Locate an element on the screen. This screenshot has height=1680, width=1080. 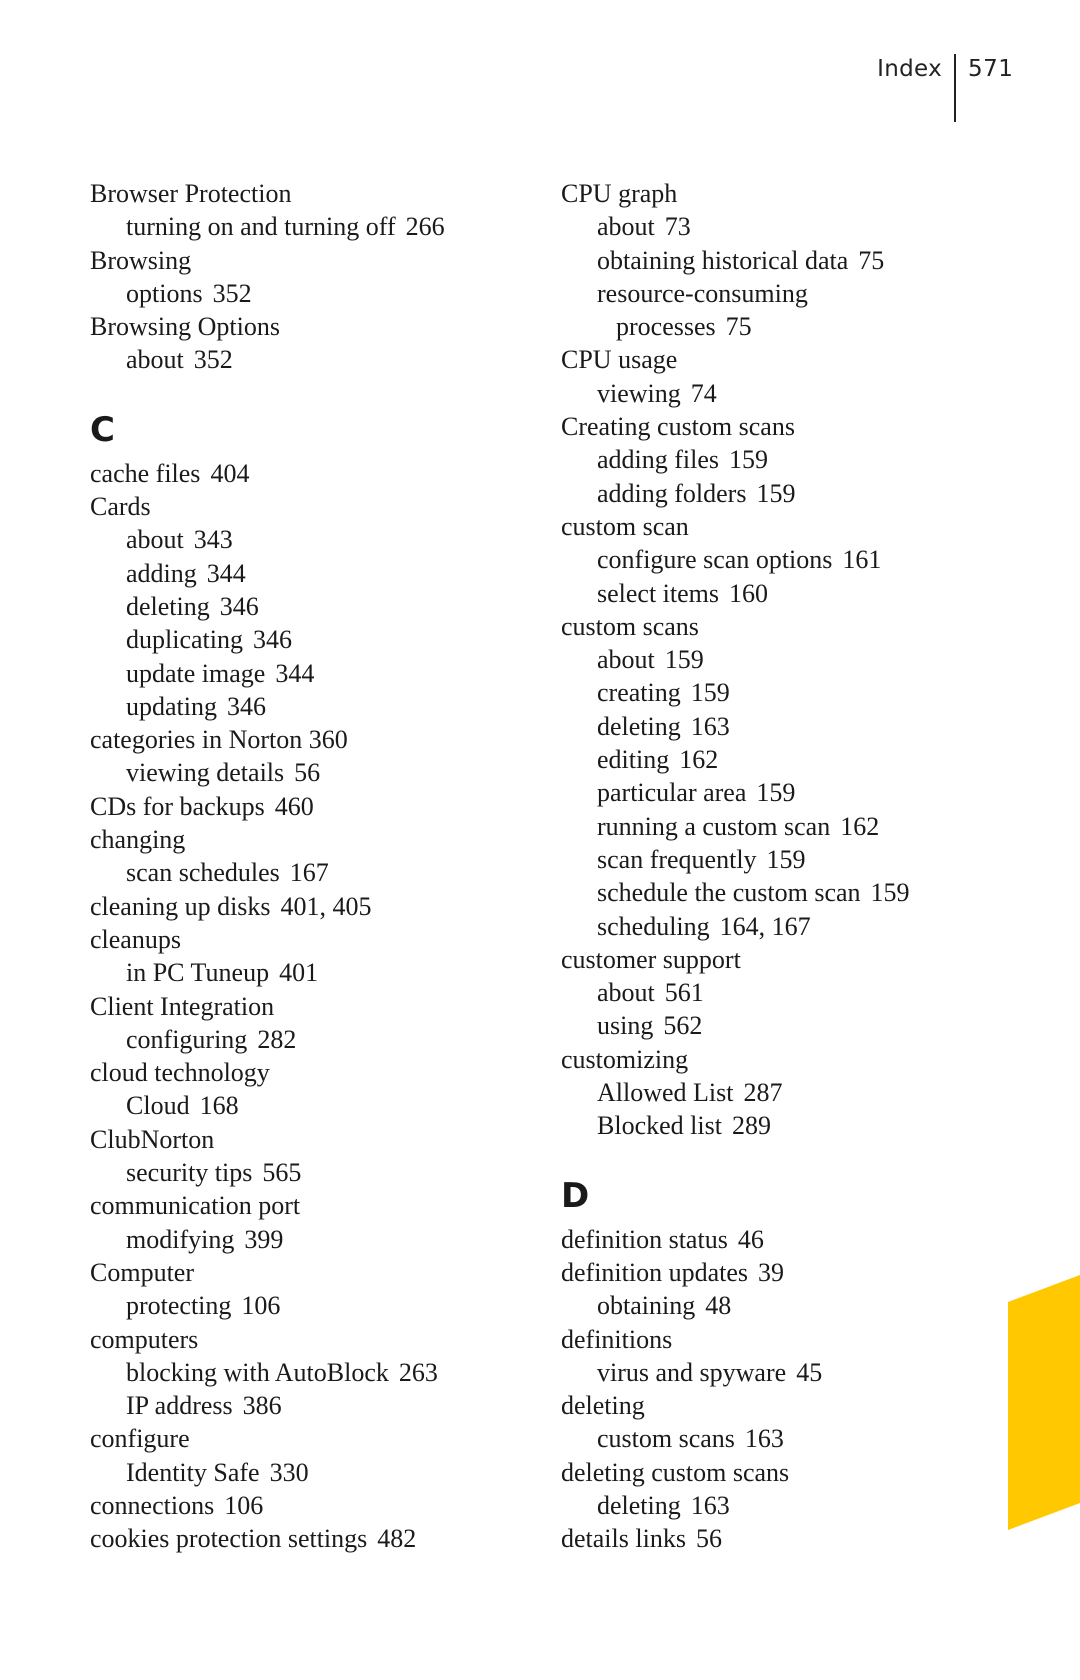
index-subentry: using 562 is located at coordinates (781, 1025).